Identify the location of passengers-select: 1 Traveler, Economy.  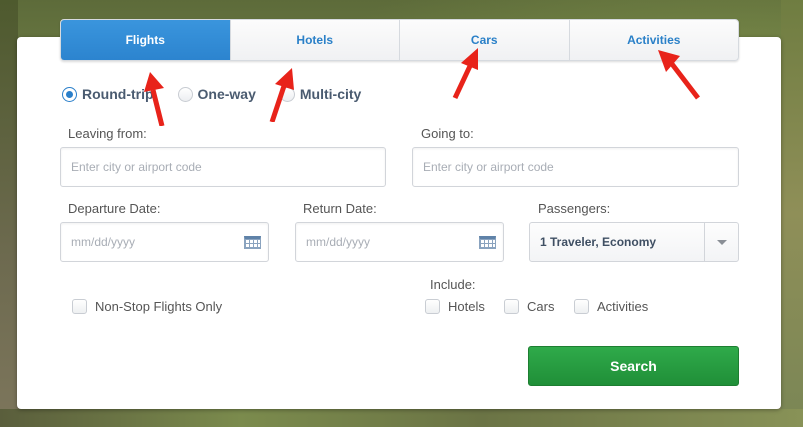
(634, 242).